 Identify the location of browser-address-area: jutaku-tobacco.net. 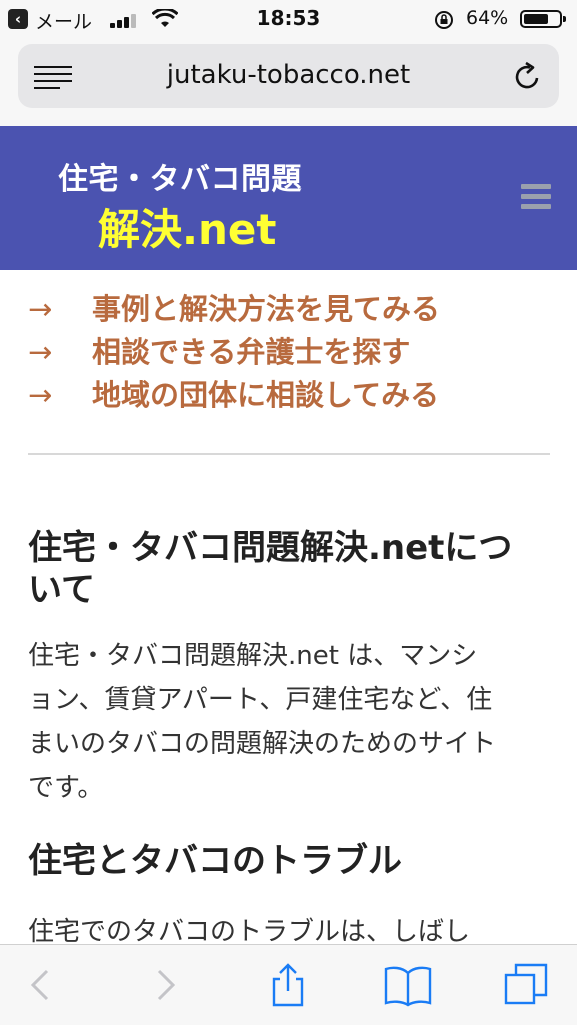
(288, 81).